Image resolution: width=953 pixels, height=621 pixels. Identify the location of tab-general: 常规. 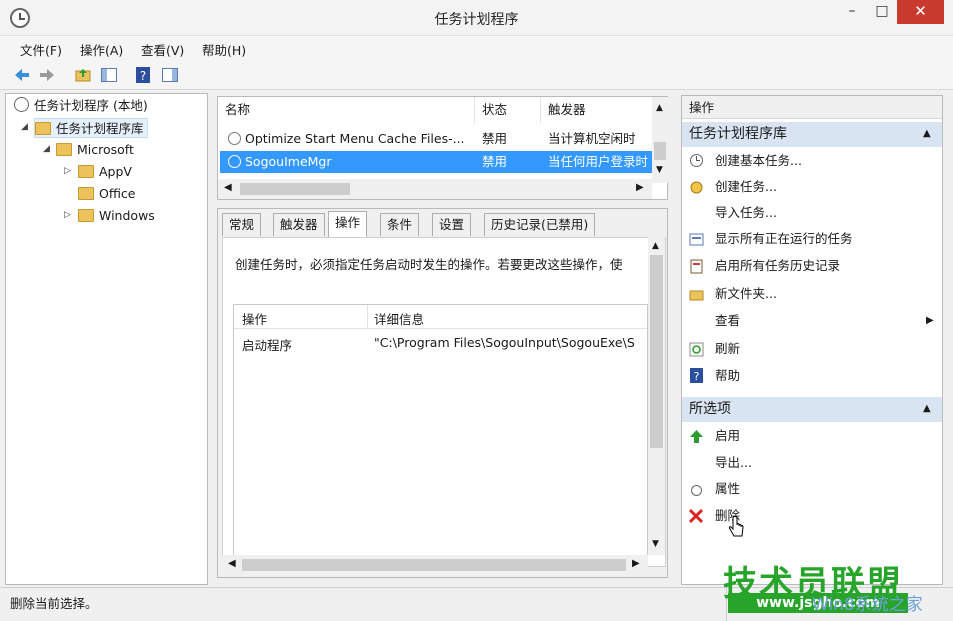
(242, 224).